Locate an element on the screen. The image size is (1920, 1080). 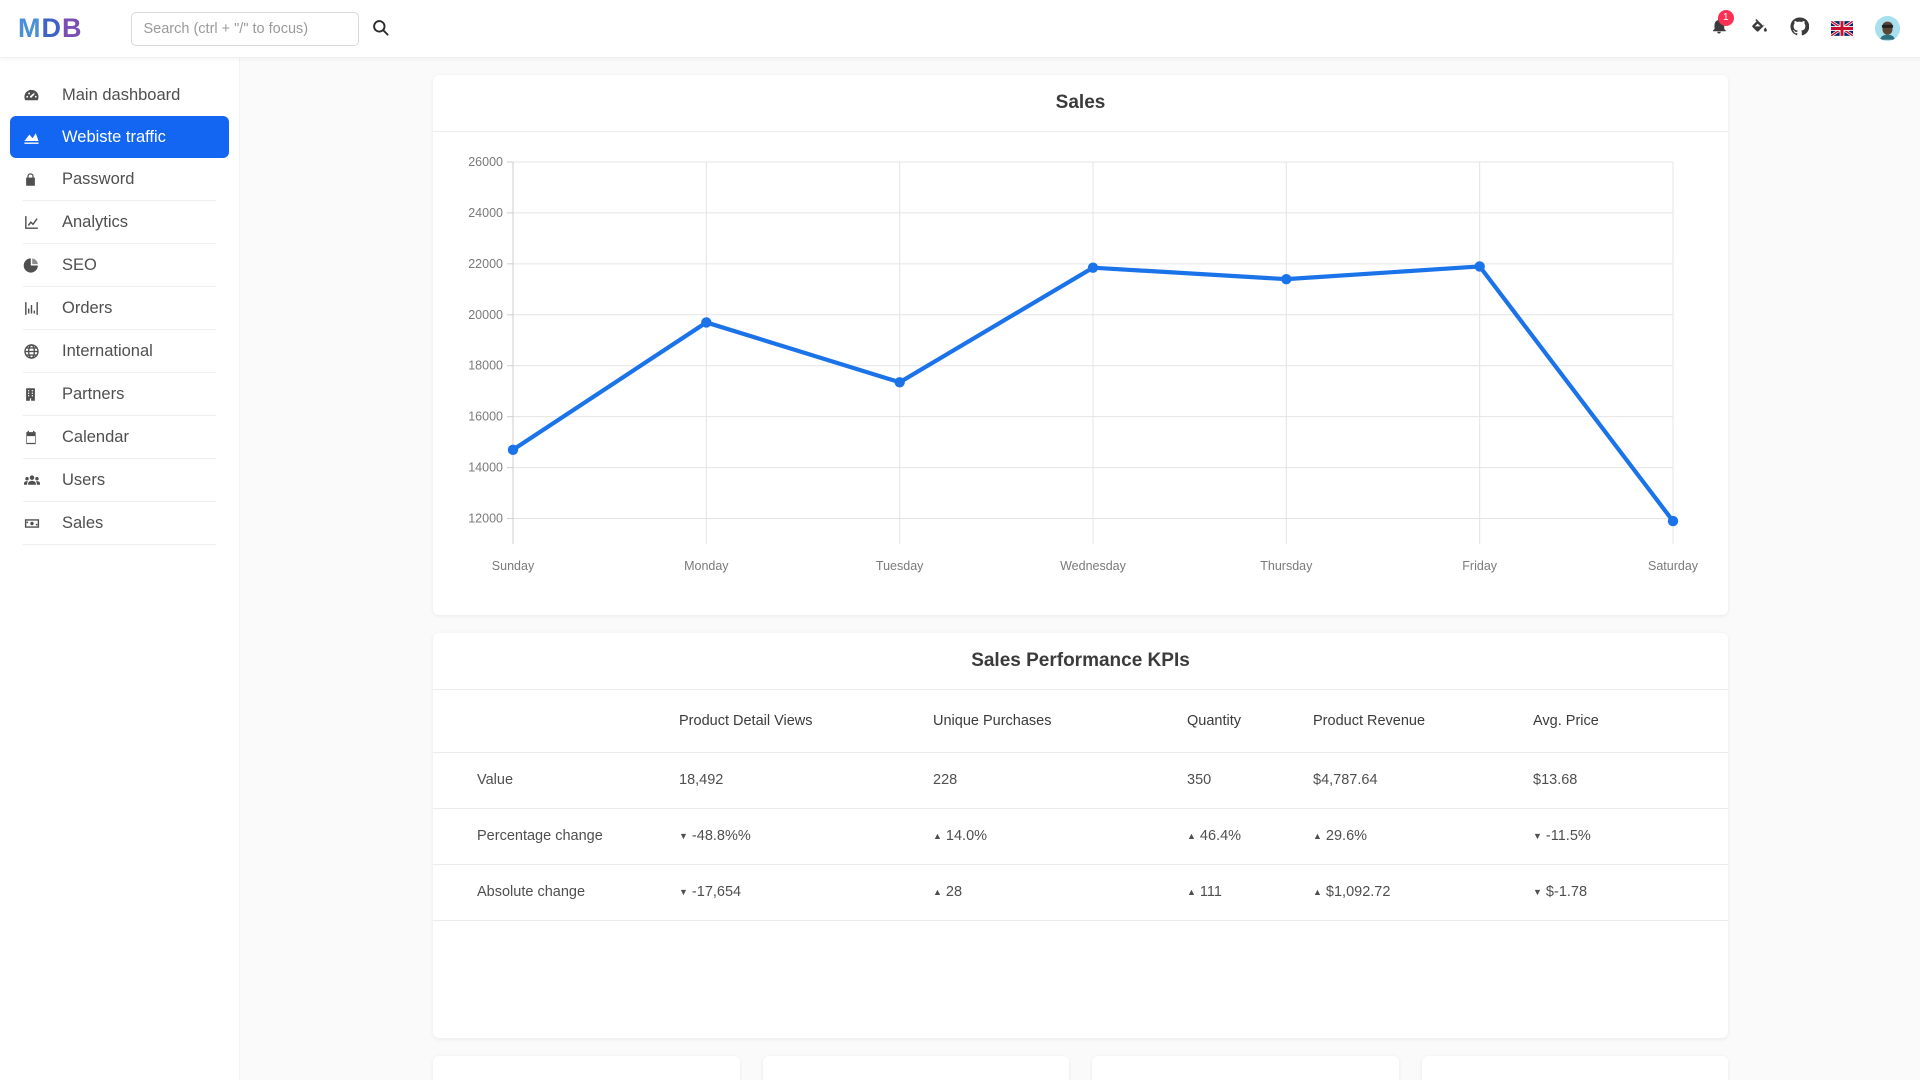
svg-text: Sunday is located at coordinates (513, 566).